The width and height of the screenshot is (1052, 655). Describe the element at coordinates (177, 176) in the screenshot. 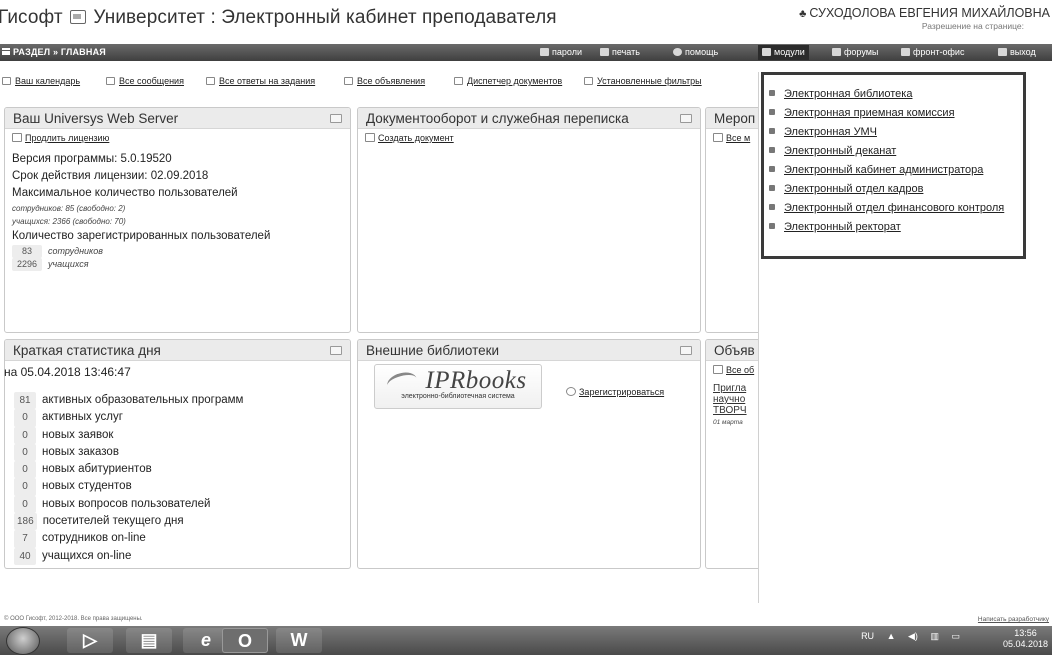

I see `license-term-line: Срок действия лицензии: 02.09.2018` at that location.